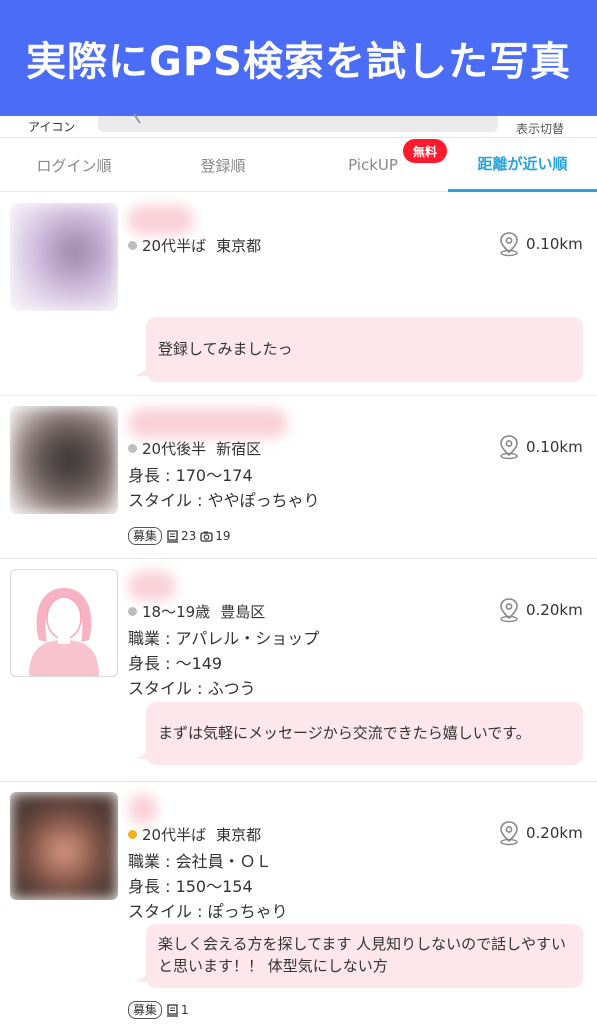  I want to click on icon-toggle-label: アイコン, so click(51, 126).